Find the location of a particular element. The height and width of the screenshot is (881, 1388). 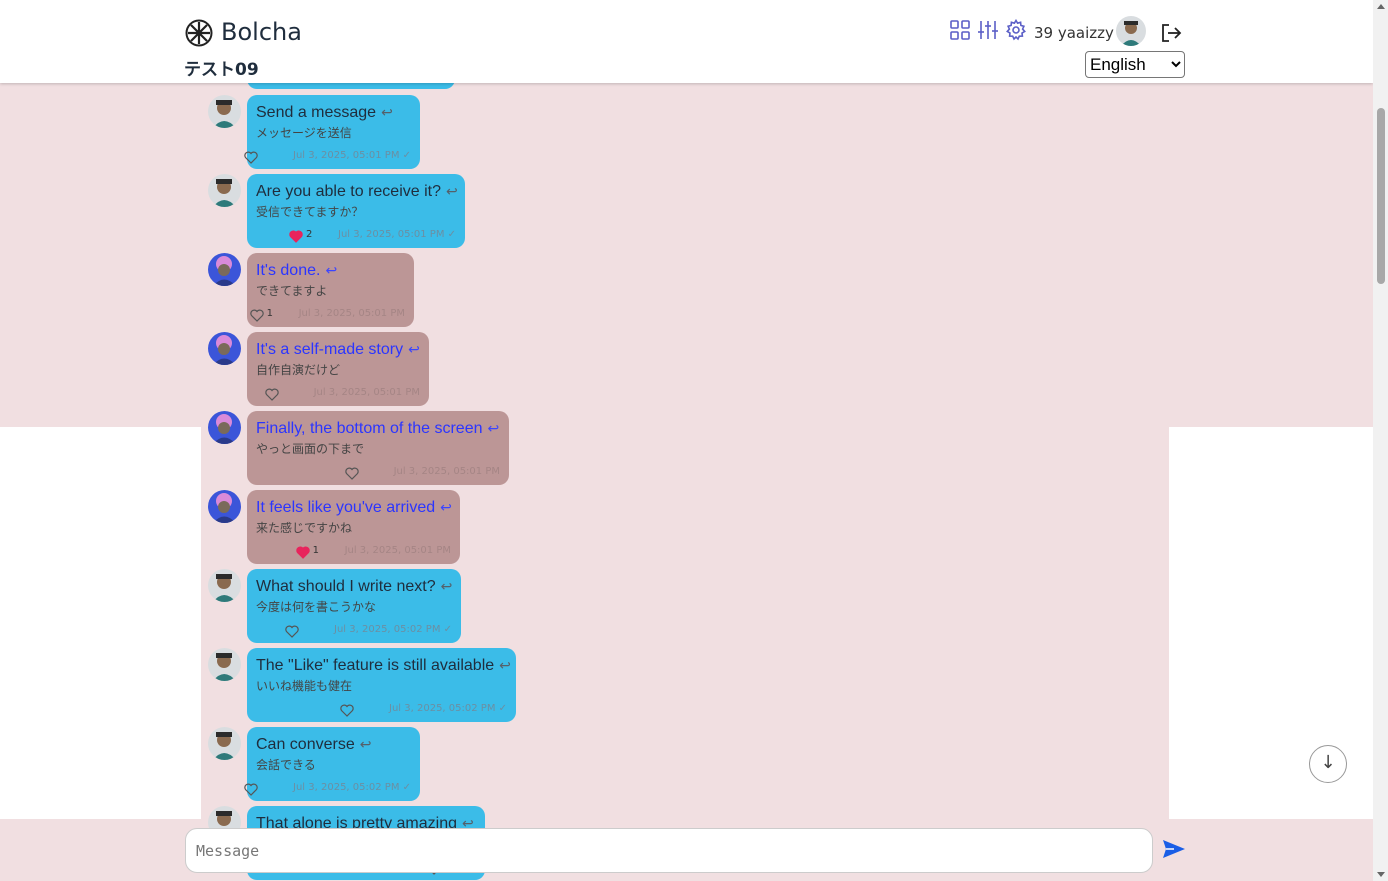

scroll-thumb is located at coordinates (1381, 196).